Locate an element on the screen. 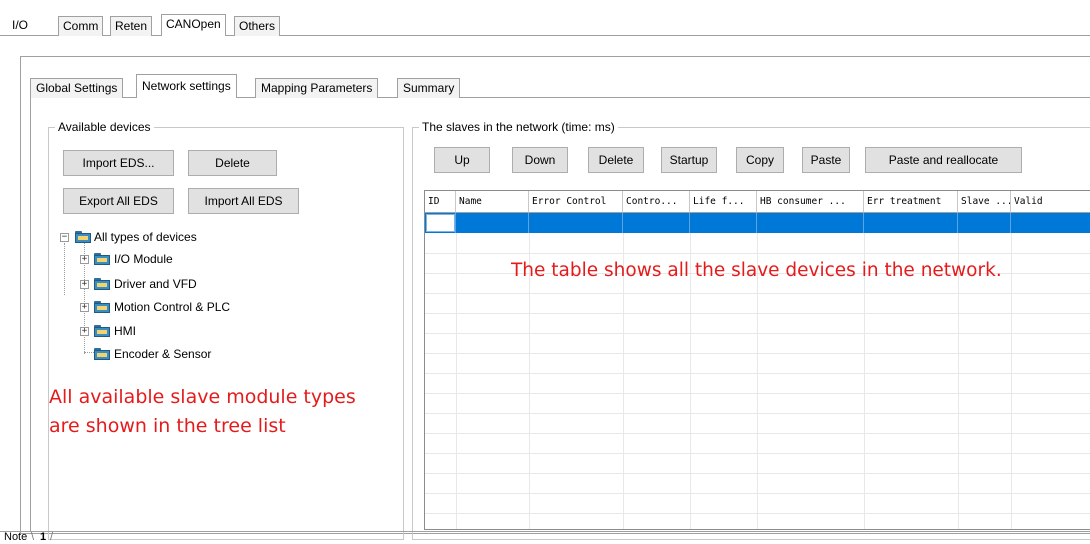  paste-button: Paste is located at coordinates (826, 160).